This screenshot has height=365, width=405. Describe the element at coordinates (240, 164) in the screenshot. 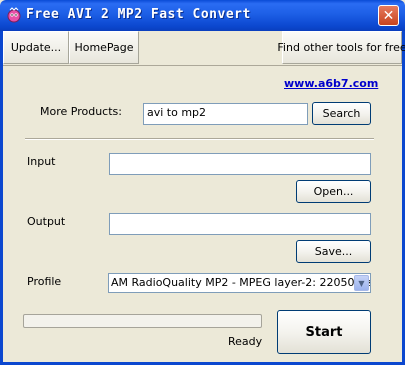

I see `input-file-field` at that location.